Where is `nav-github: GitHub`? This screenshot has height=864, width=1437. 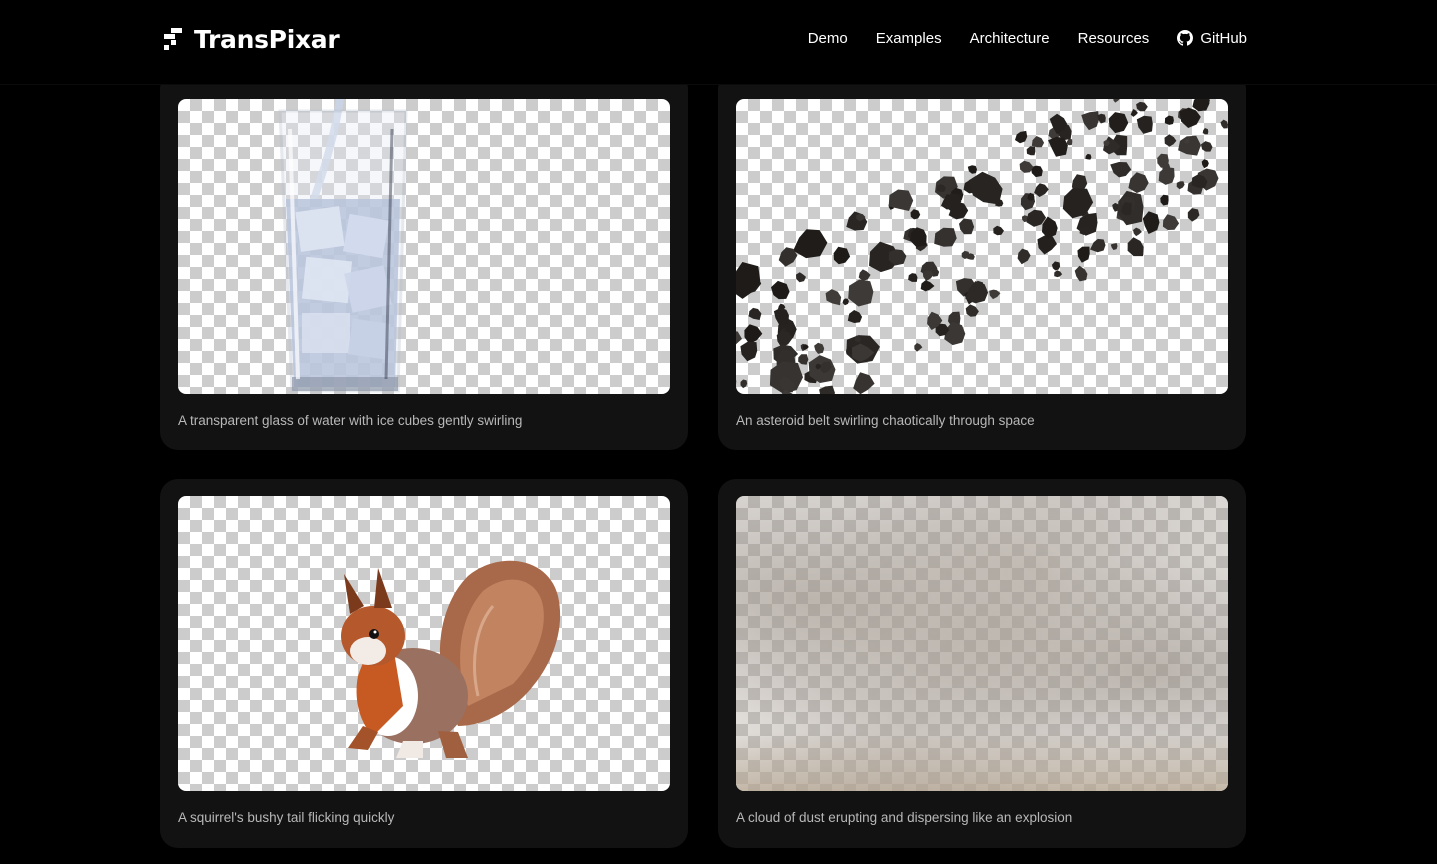
nav-github: GitHub is located at coordinates (1212, 38).